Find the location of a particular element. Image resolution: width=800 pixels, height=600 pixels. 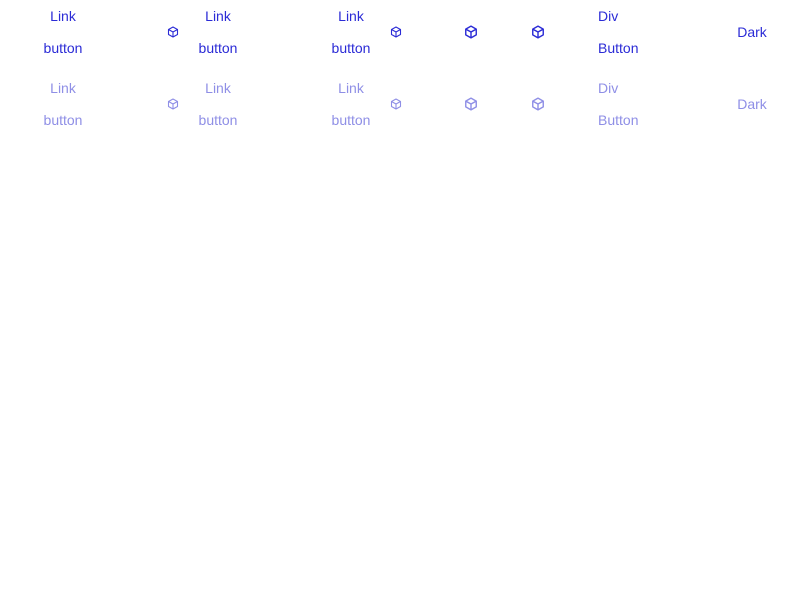

dark-button-disabled: Dark is located at coordinates (752, 104).